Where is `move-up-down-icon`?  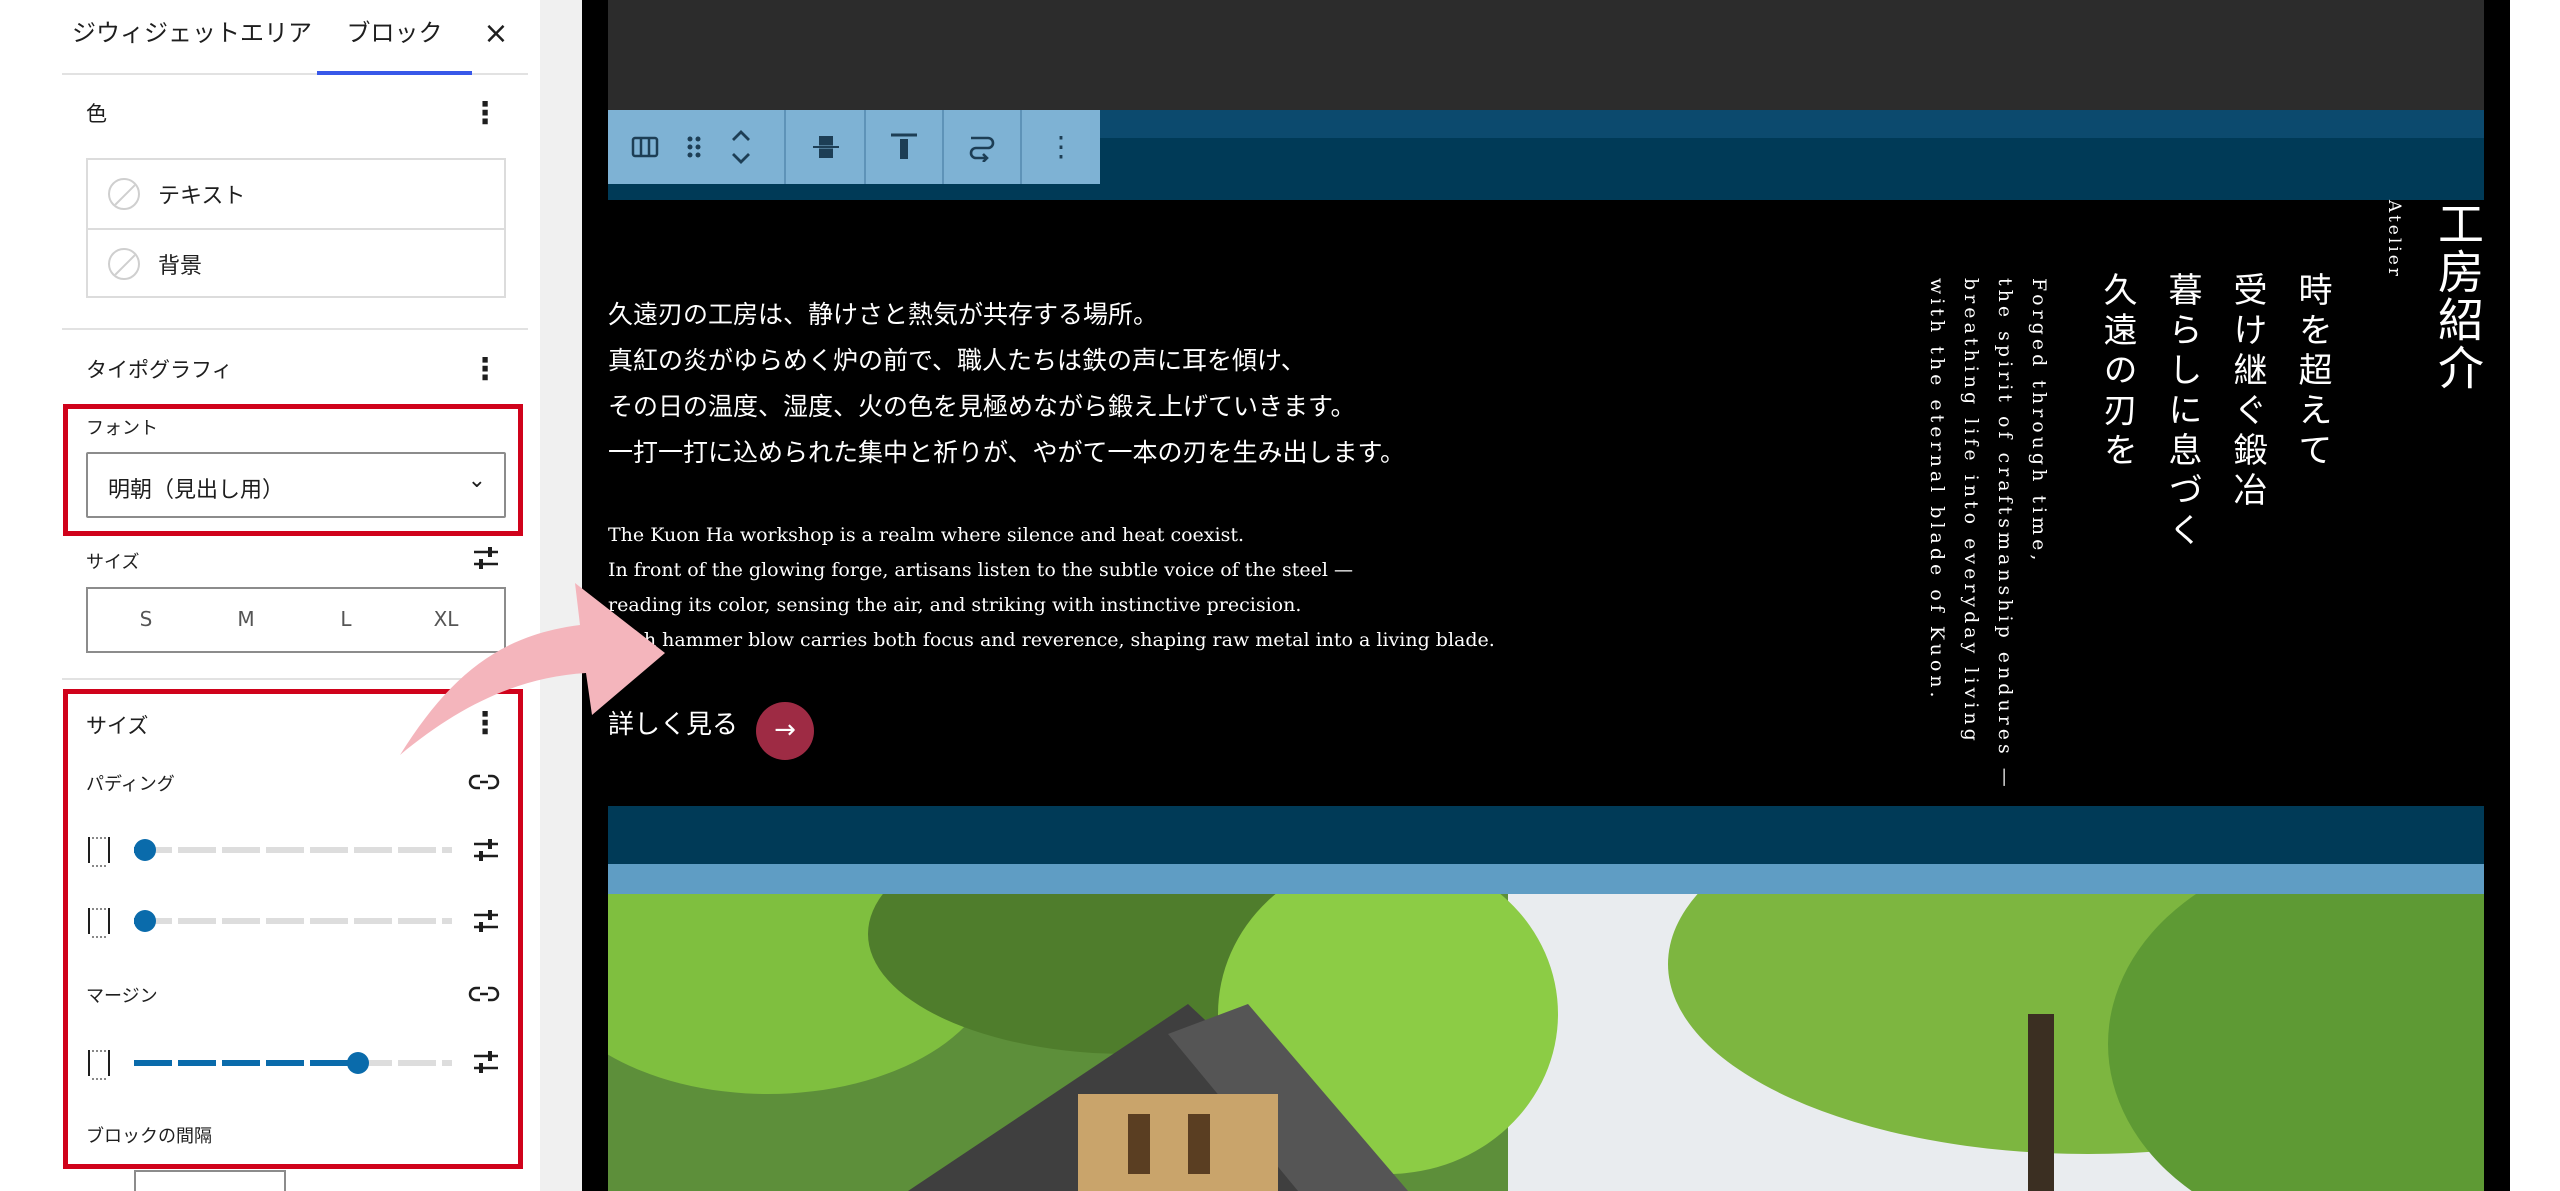 move-up-down-icon is located at coordinates (741, 147).